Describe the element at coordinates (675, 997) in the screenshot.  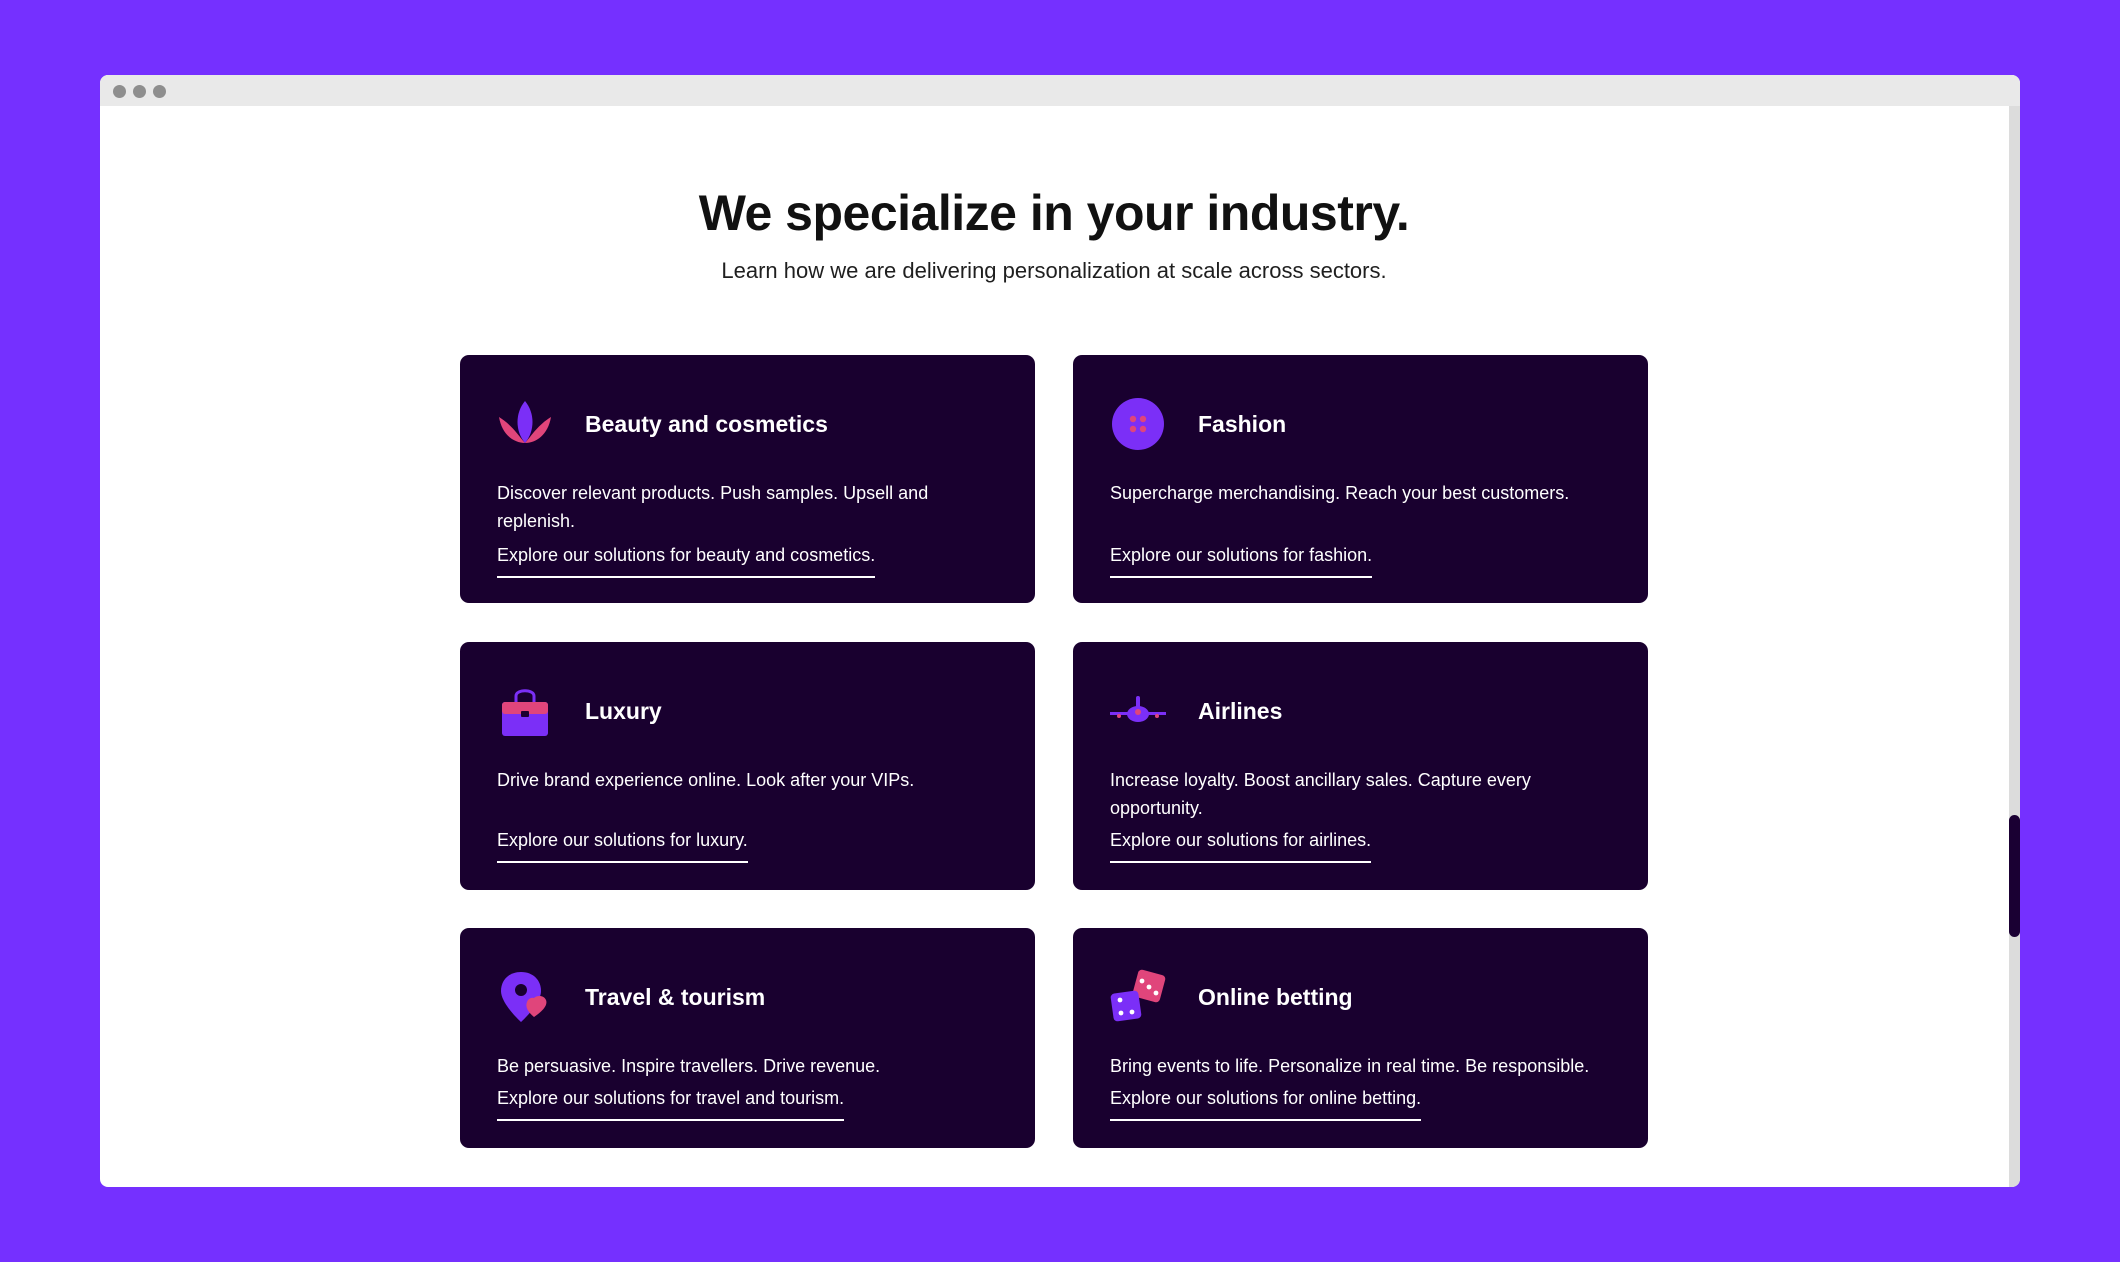
I see `card-title: Travel & tourism` at that location.